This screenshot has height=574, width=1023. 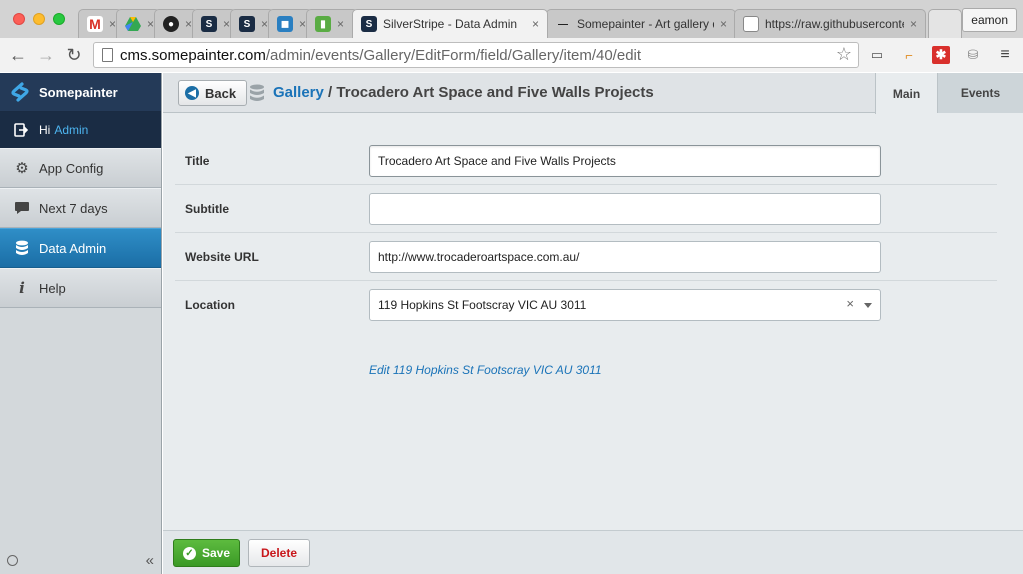 What do you see at coordinates (844, 54) in the screenshot?
I see `bookmark-star-icon: ☆` at bounding box center [844, 54].